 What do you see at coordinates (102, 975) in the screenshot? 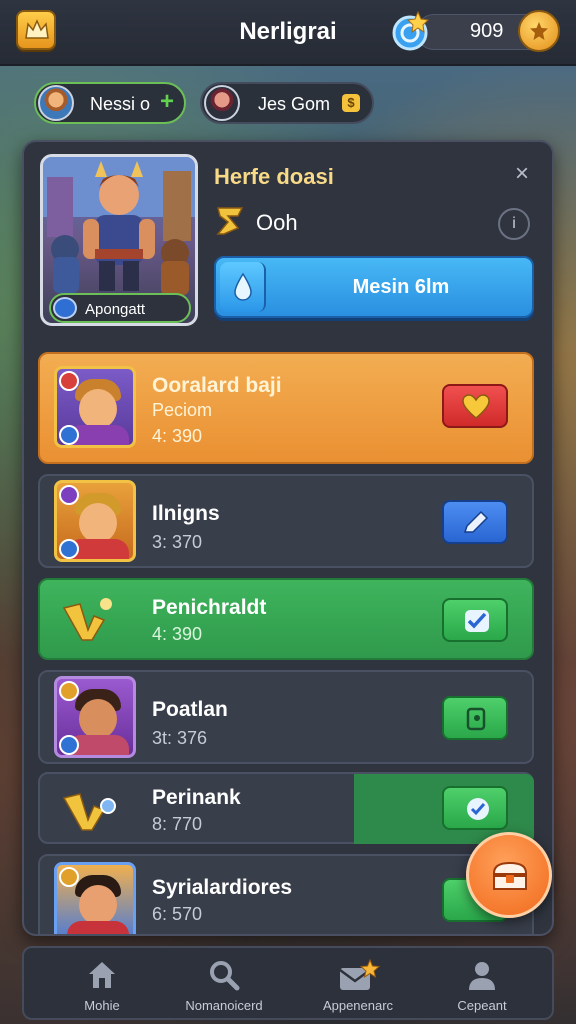
I see `home-icon` at bounding box center [102, 975].